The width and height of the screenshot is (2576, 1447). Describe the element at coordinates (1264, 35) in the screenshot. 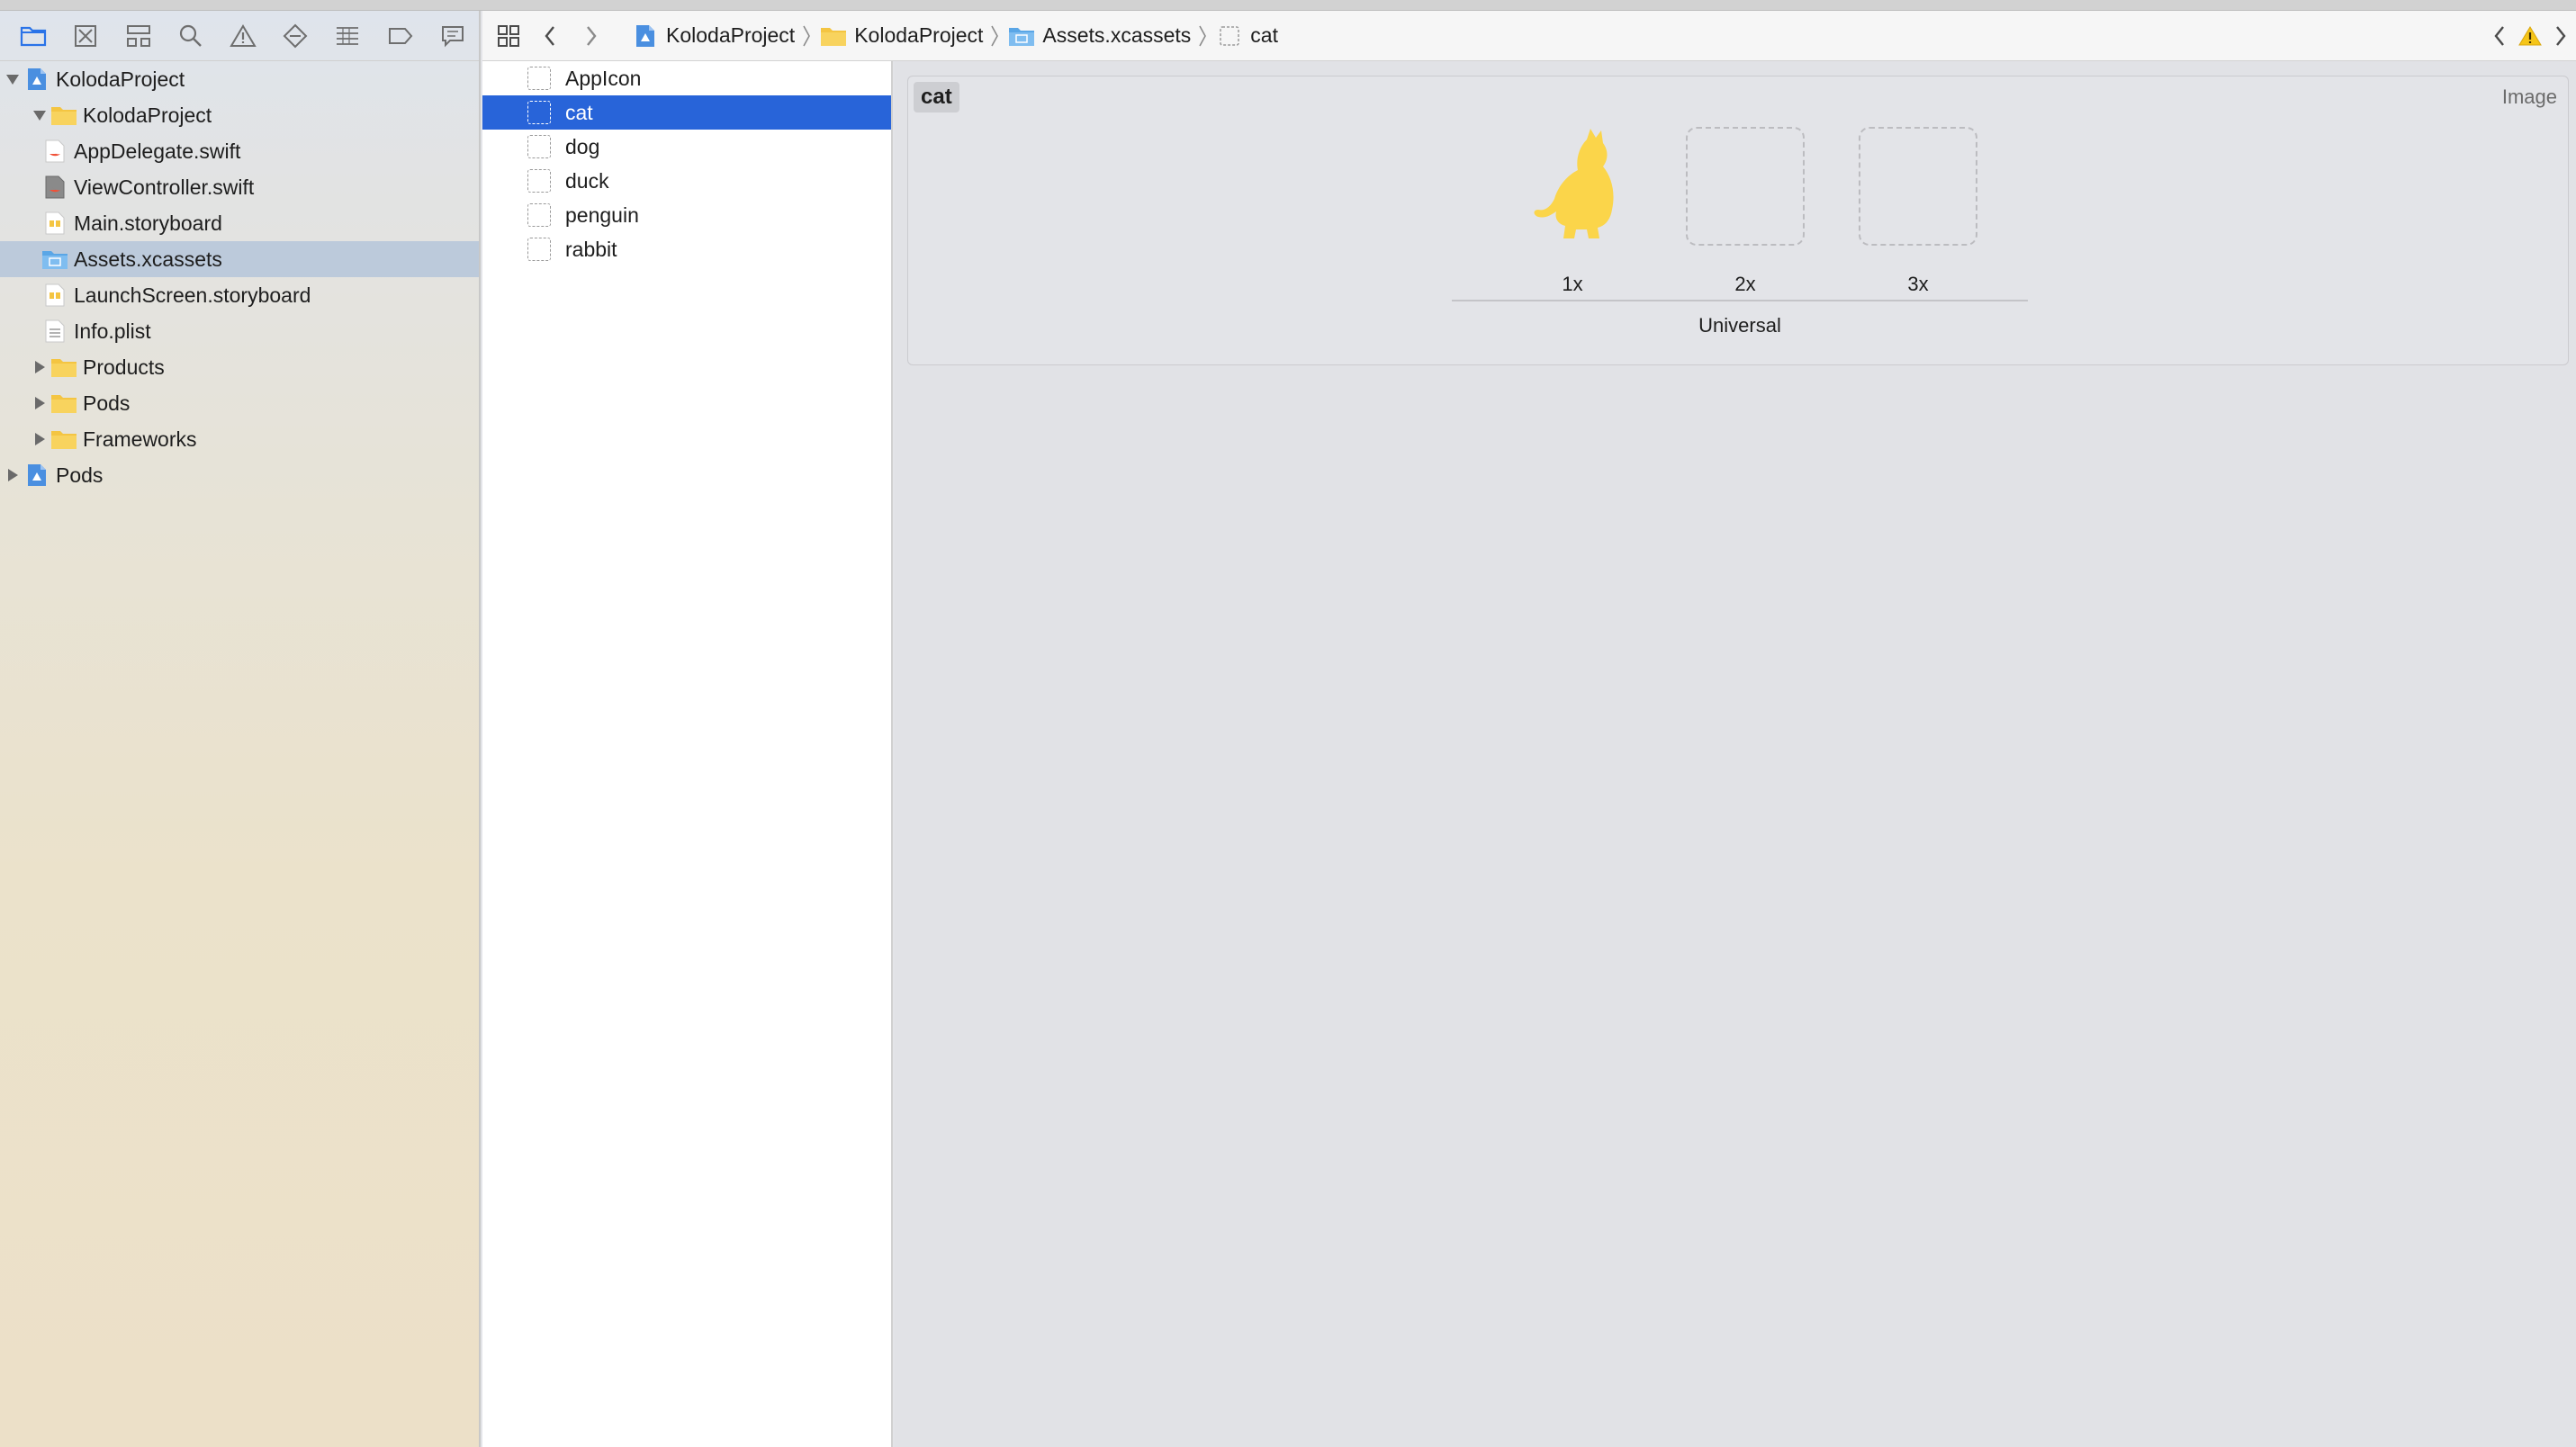

I see `breadcrumb-label: cat` at that location.